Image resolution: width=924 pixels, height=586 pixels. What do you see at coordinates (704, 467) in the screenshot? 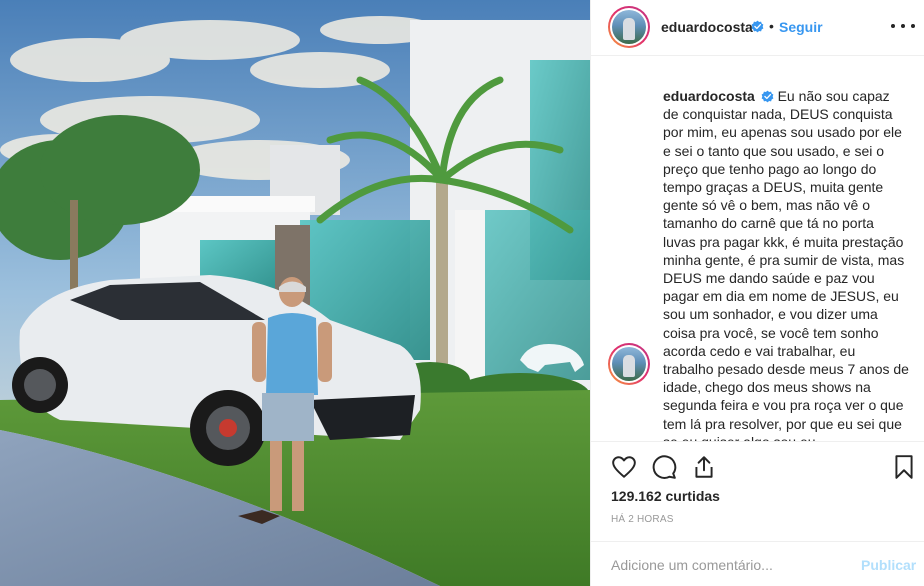
I see `share-icon` at bounding box center [704, 467].